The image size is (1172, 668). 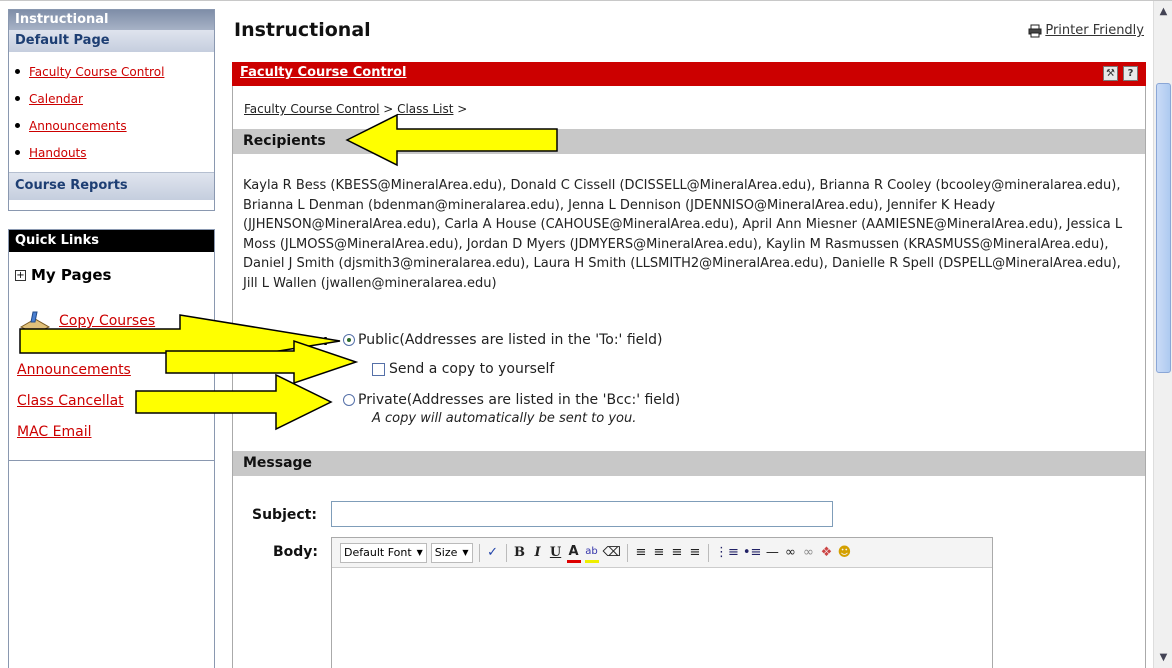 What do you see at coordinates (114, 152) in the screenshot?
I see `sidebar-item-handouts: Handouts` at bounding box center [114, 152].